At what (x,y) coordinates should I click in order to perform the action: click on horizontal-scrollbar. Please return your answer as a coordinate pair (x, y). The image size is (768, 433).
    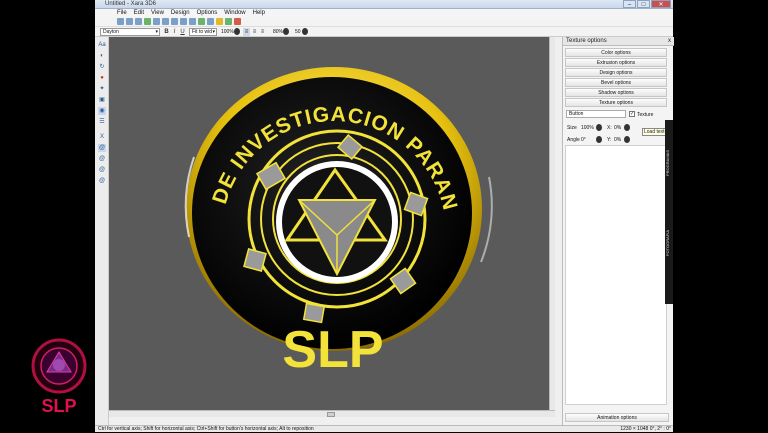
    Looking at the image, I should click on (332, 413).